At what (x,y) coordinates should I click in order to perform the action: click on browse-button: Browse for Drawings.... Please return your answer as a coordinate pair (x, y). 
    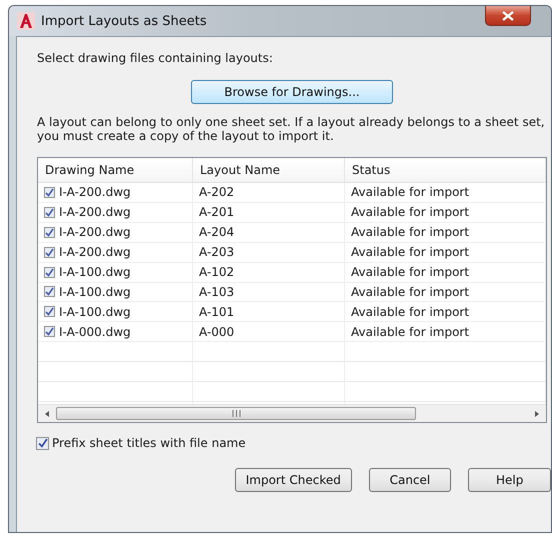
    Looking at the image, I should click on (292, 92).